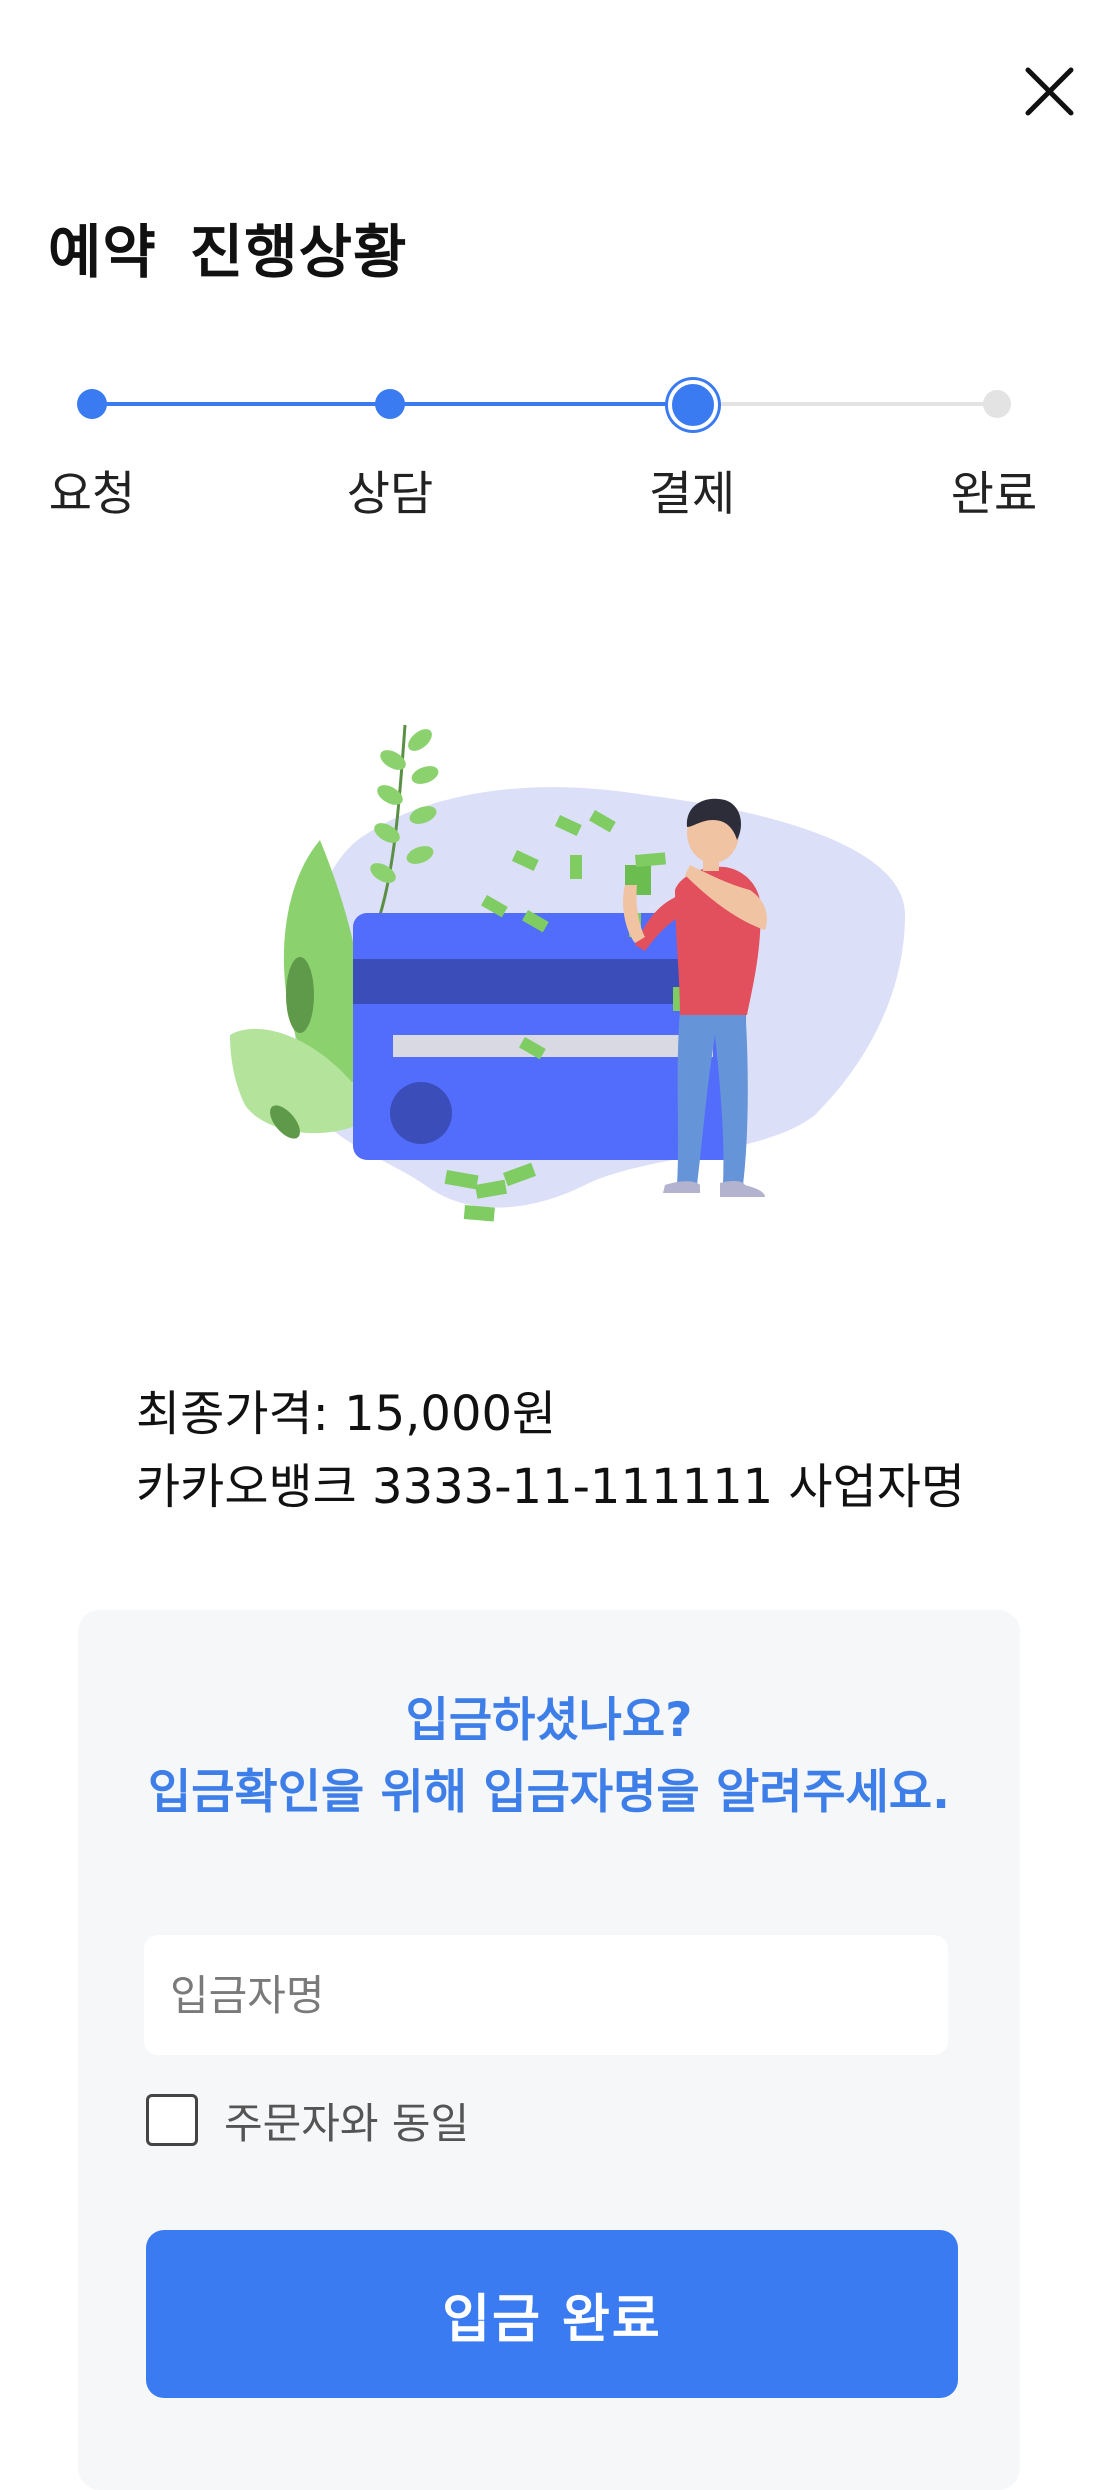 The height and width of the screenshot is (2490, 1110). What do you see at coordinates (346, 1414) in the screenshot?
I see `final-price: 최종가격: 15,000원` at bounding box center [346, 1414].